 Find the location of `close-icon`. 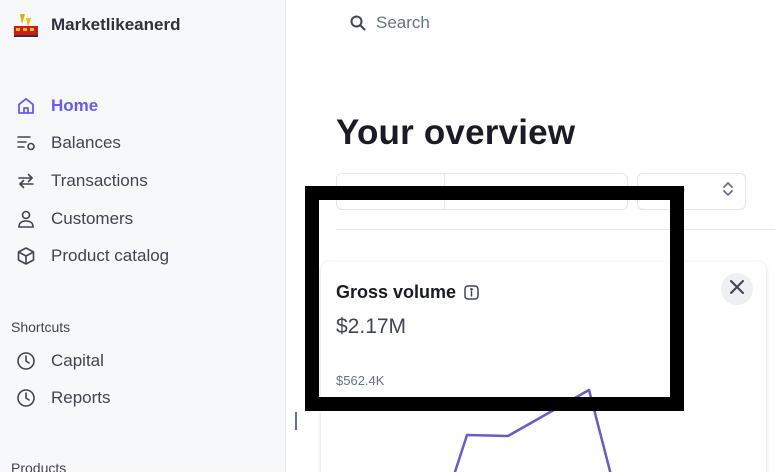

close-icon is located at coordinates (737, 289).